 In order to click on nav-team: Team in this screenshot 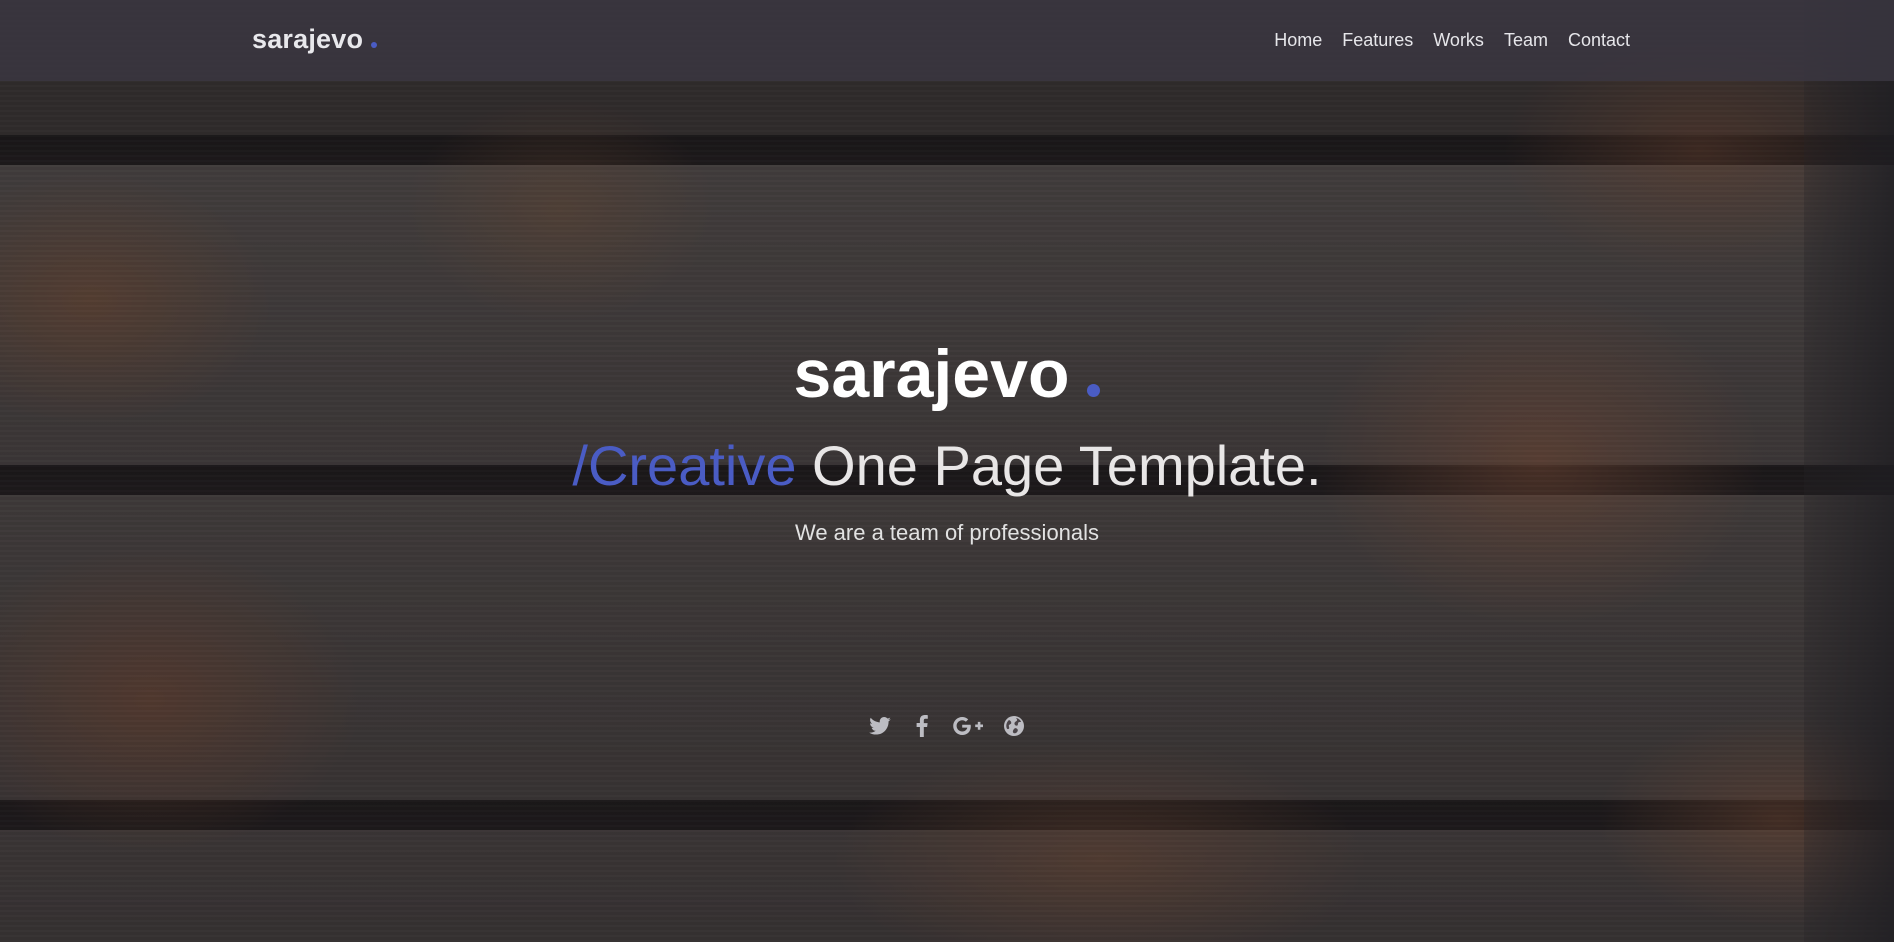, I will do `click(1526, 40)`.